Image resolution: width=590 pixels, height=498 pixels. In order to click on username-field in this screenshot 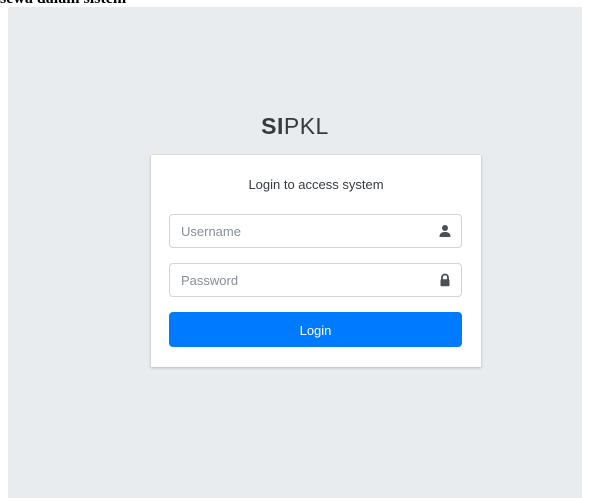, I will do `click(315, 231)`.